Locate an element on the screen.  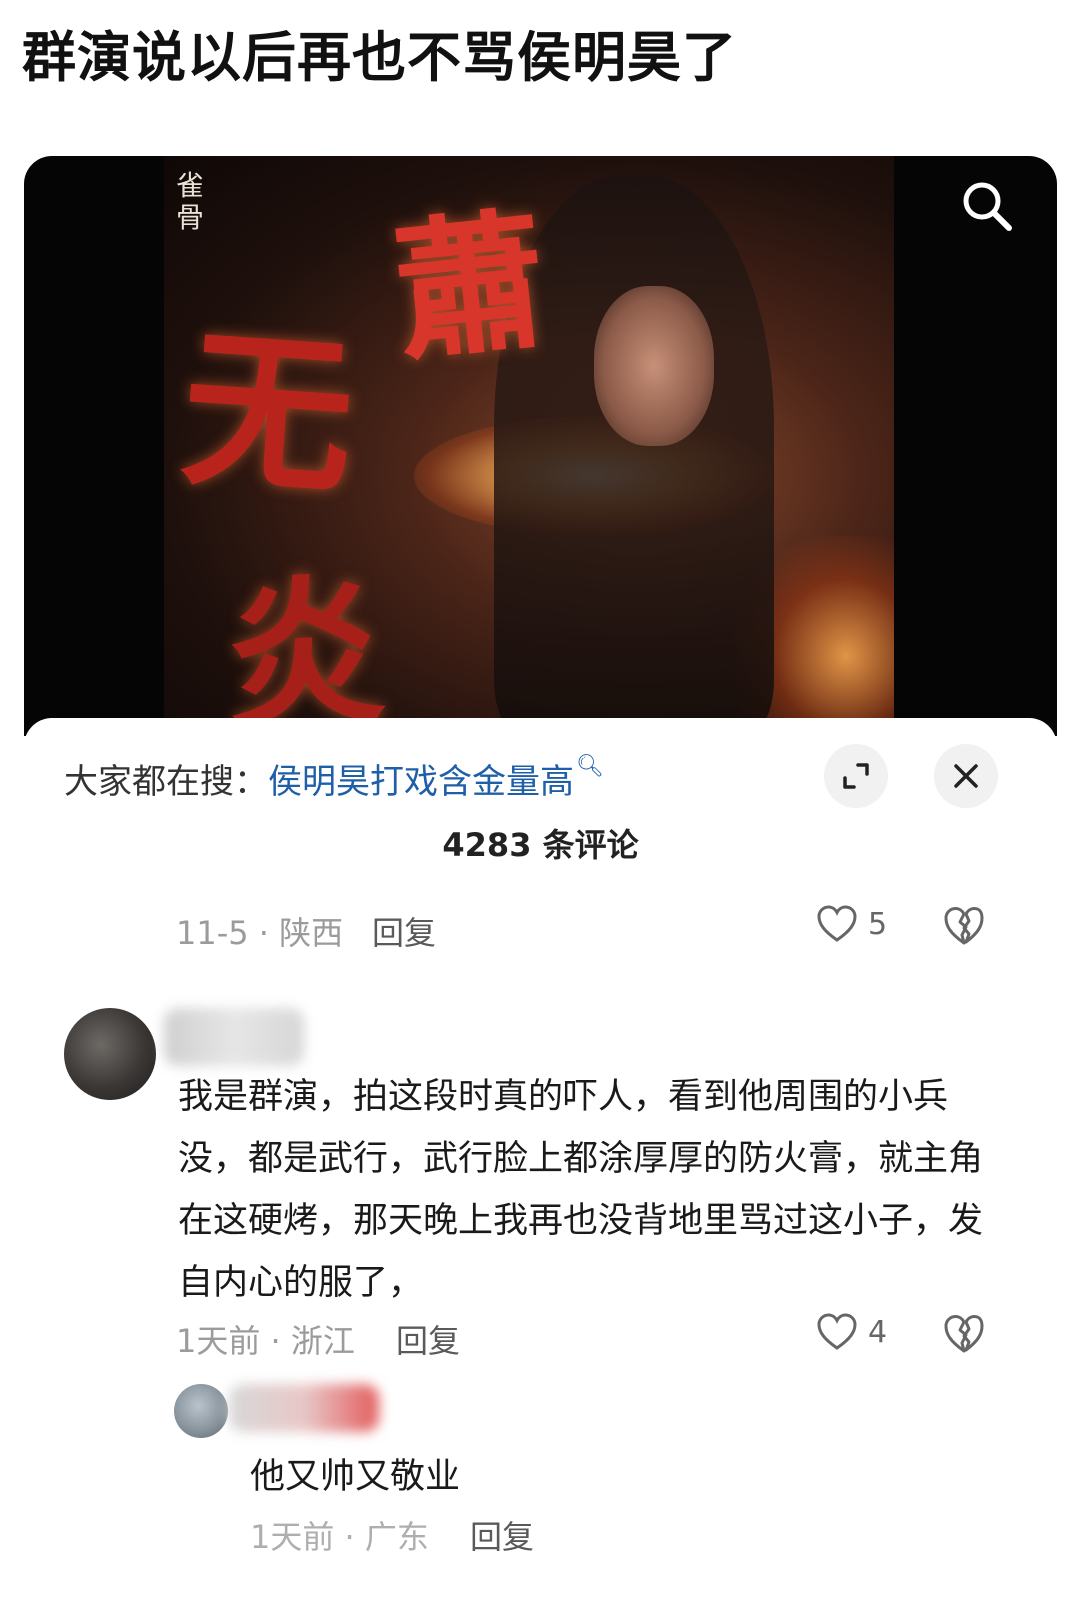
close-button is located at coordinates (966, 776).